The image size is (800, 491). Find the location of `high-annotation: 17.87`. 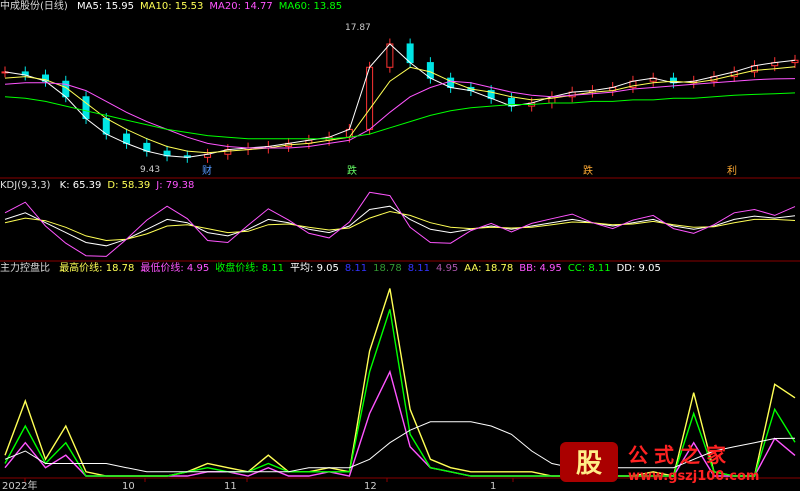

high-annotation: 17.87 is located at coordinates (358, 28).